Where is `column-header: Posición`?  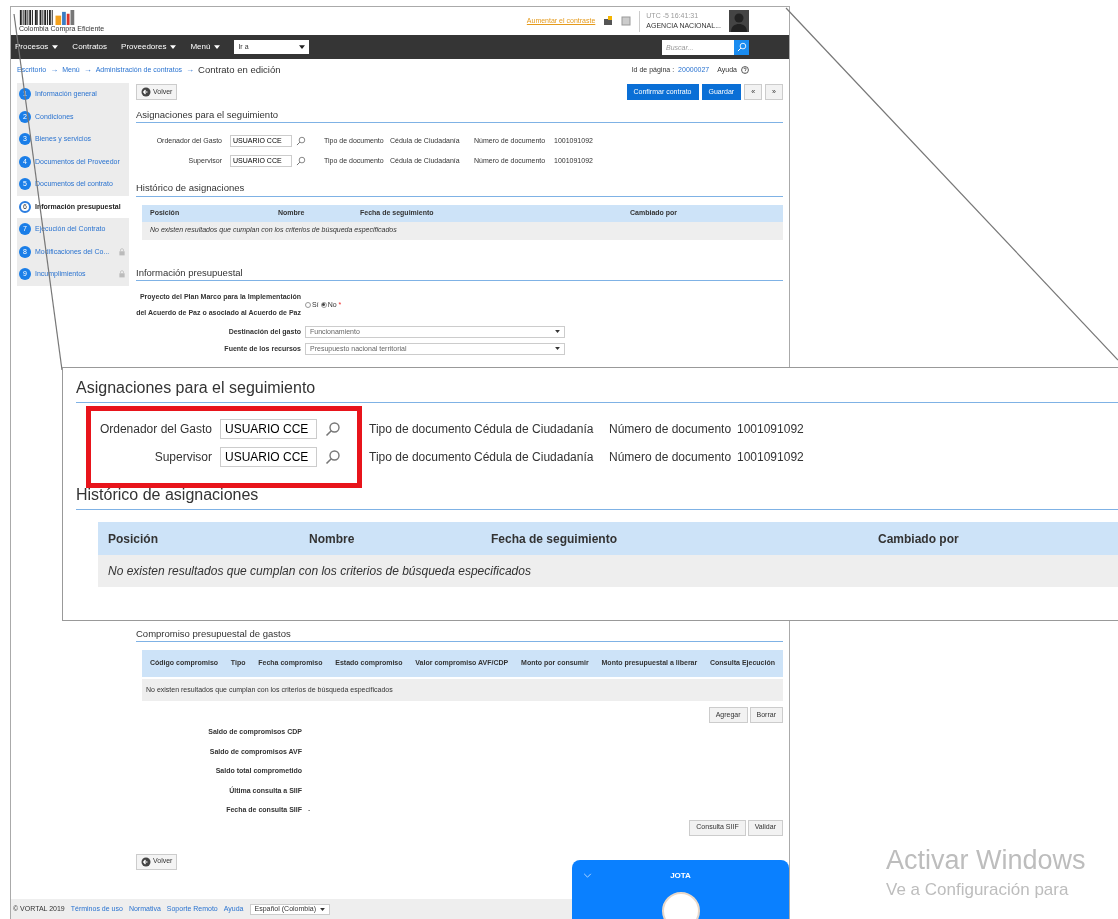 column-header: Posición is located at coordinates (133, 539).